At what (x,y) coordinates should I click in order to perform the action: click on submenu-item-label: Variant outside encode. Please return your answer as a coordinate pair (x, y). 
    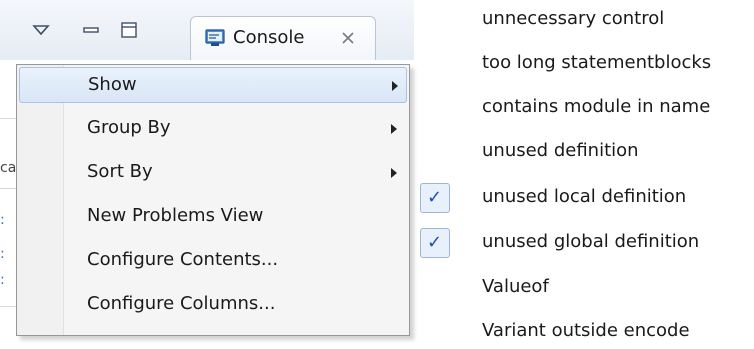
    Looking at the image, I should click on (586, 330).